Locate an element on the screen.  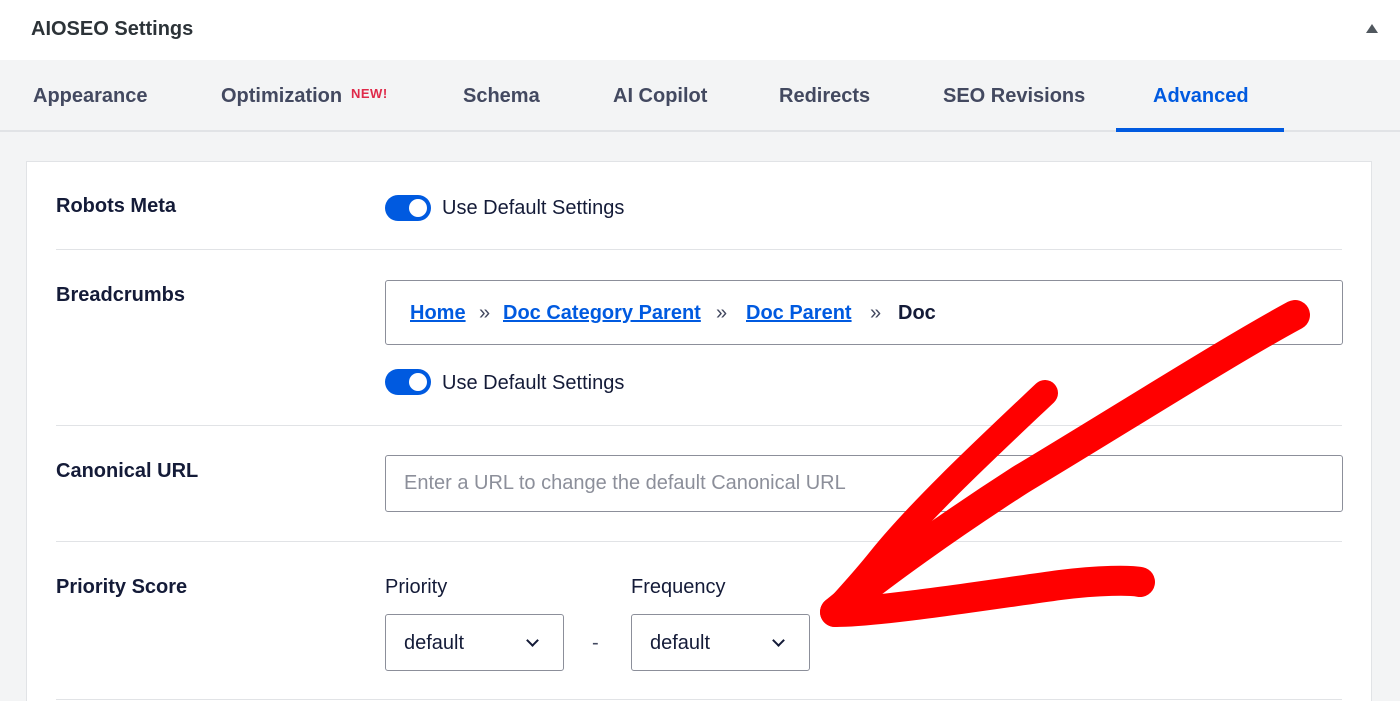
priority-field-label: Priority is located at coordinates (416, 587).